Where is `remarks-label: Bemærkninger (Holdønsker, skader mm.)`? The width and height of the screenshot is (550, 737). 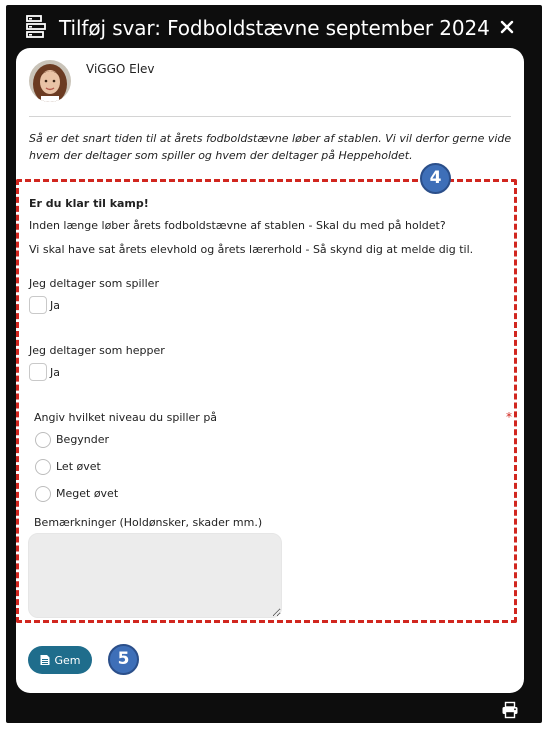
remarks-label: Bemærkninger (Holdønsker, skader mm.) is located at coordinates (148, 522).